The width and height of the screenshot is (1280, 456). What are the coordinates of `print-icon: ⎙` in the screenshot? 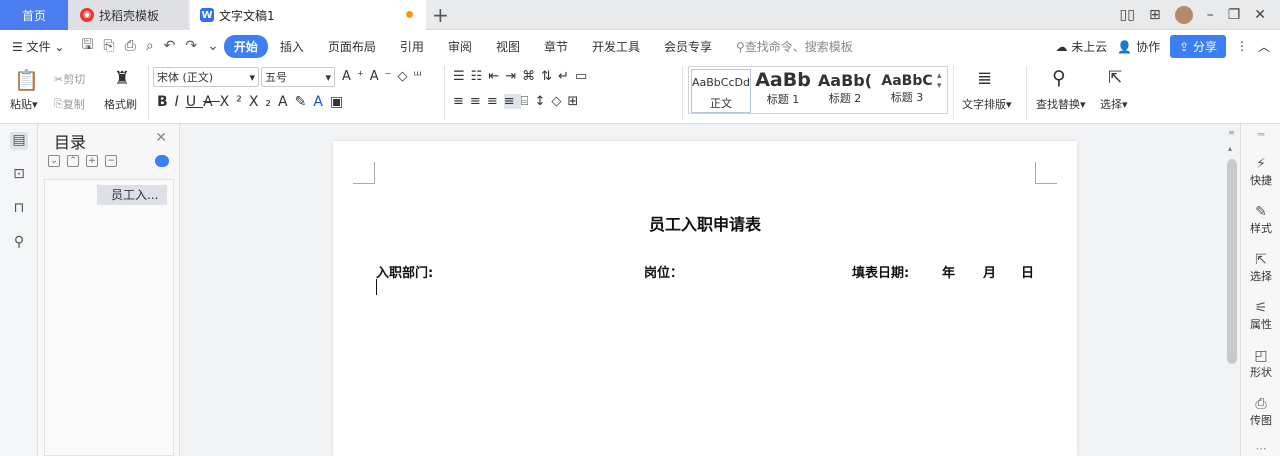 It's located at (130, 46).